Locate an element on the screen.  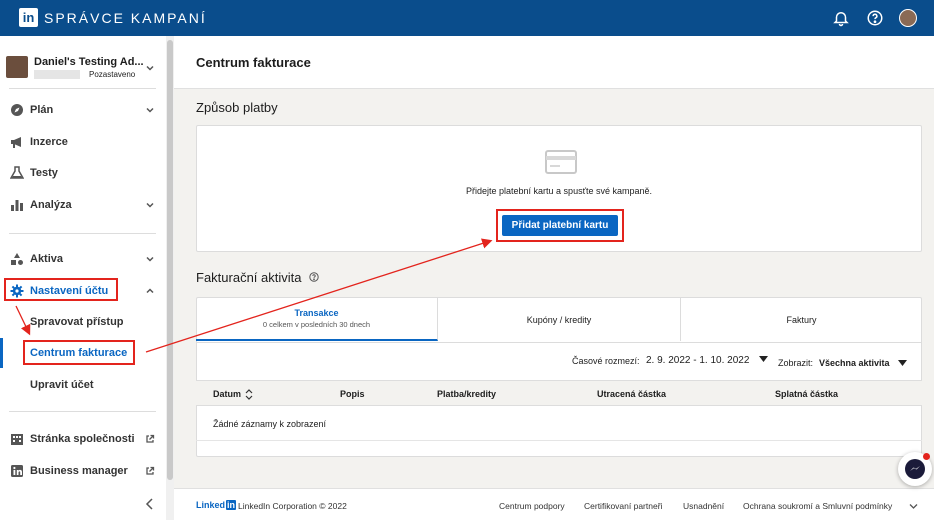
column-spent-amount: Utracená částka is located at coordinates (632, 394).